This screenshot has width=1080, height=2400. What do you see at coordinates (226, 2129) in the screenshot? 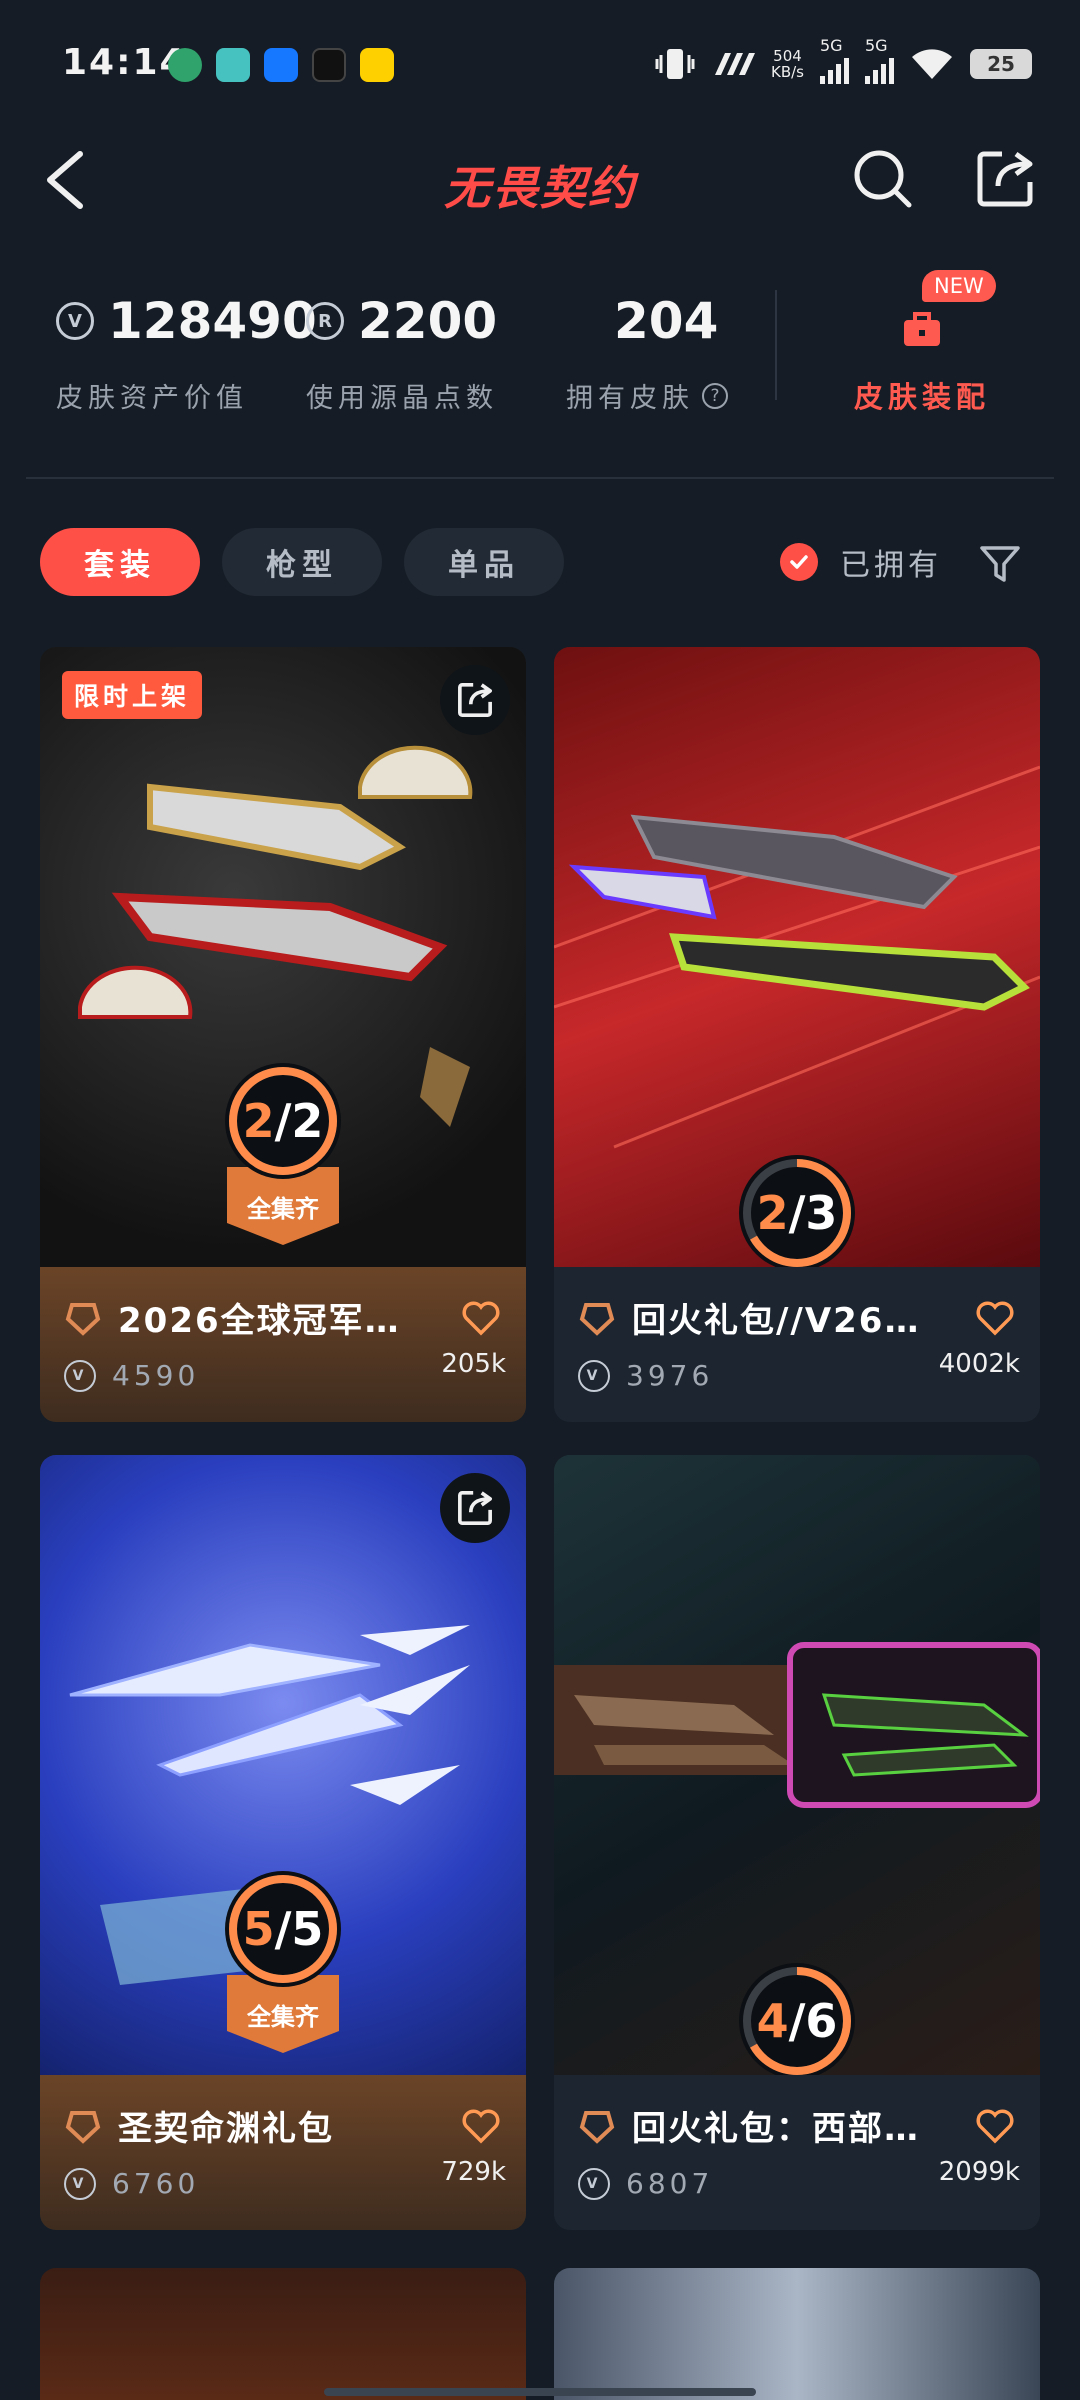
I see `bundle-name: 圣契命渊礼包` at bounding box center [226, 2129].